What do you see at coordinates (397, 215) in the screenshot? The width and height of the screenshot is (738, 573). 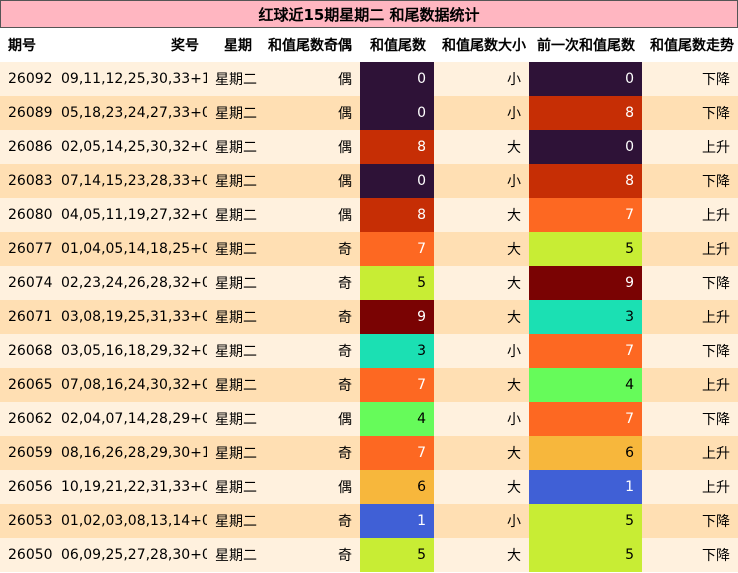 I see `cell-tail: 8` at bounding box center [397, 215].